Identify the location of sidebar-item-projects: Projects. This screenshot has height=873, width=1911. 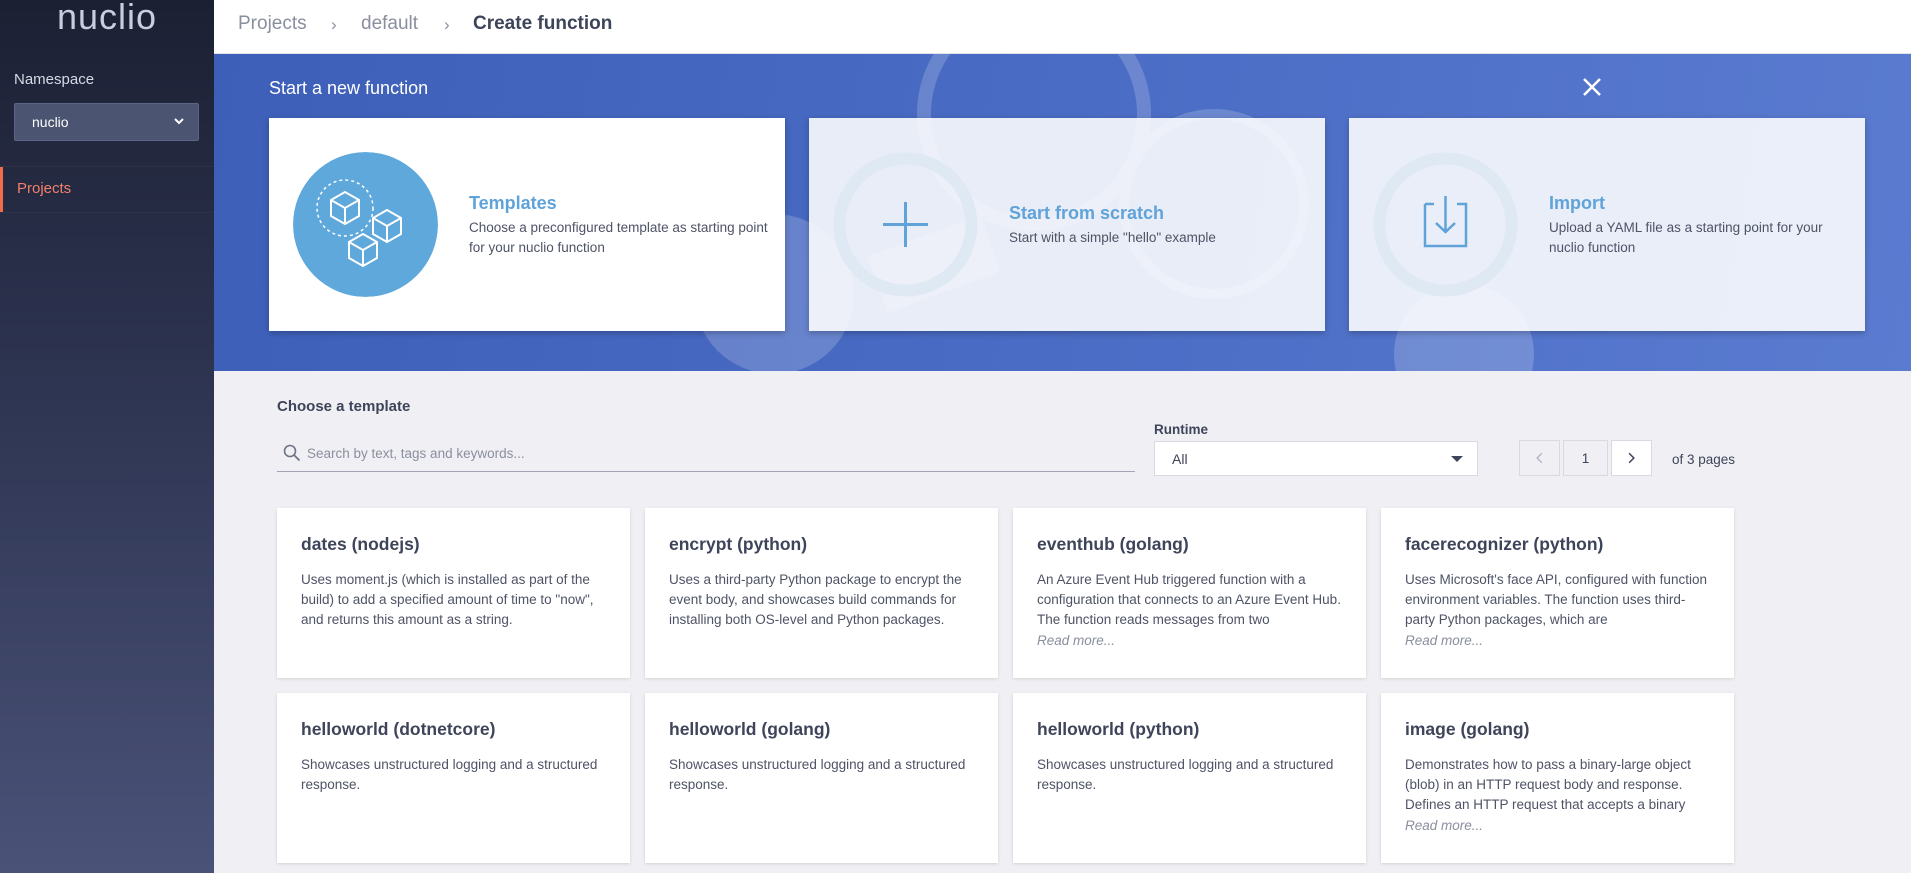
(107, 189).